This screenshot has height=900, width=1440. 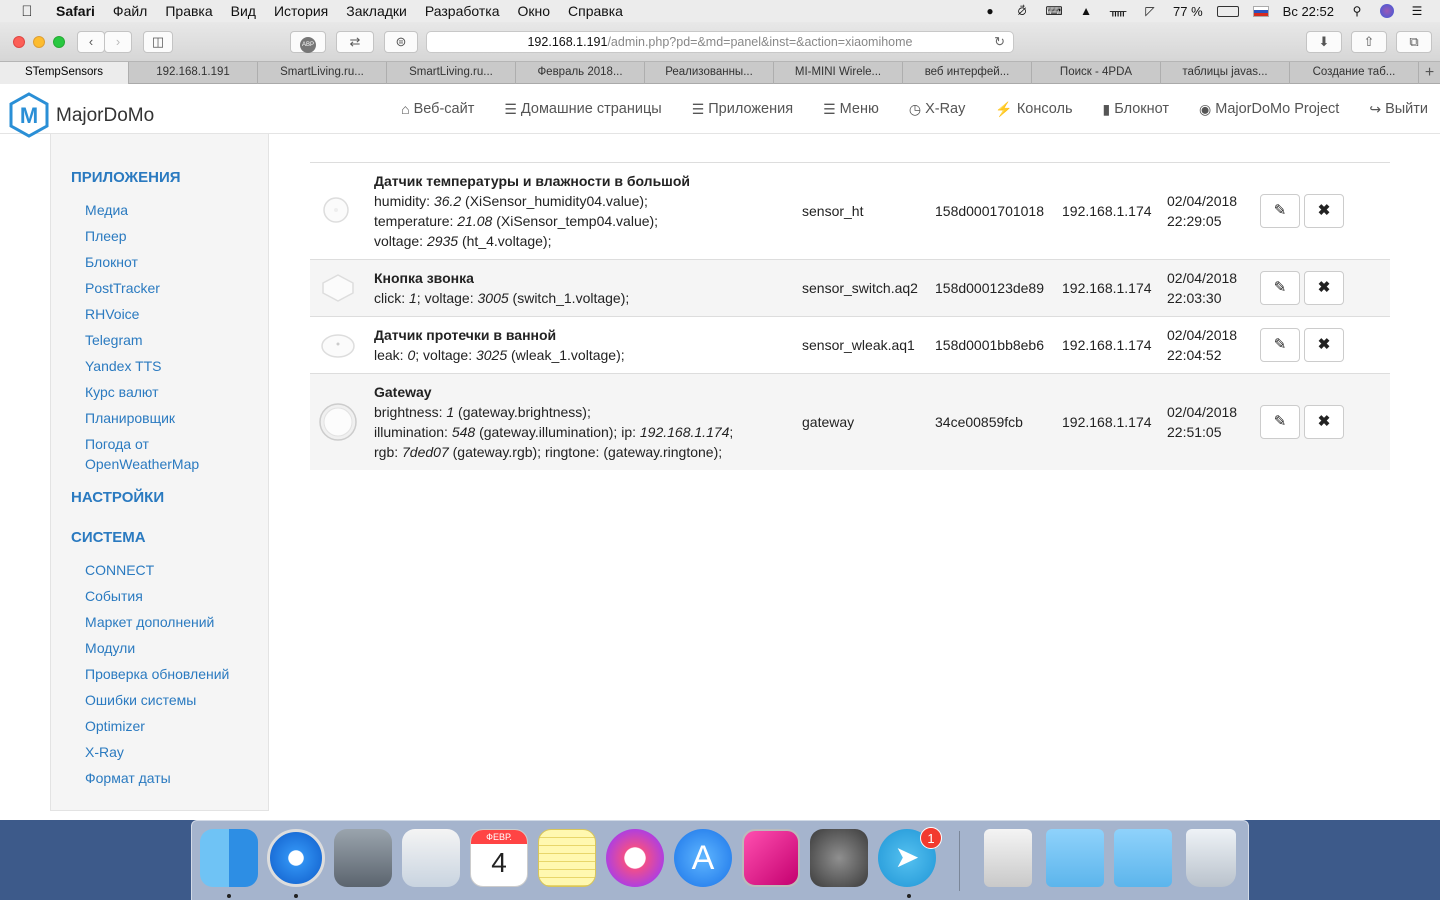 What do you see at coordinates (771, 858) in the screenshot?
I see `parallels-icon` at bounding box center [771, 858].